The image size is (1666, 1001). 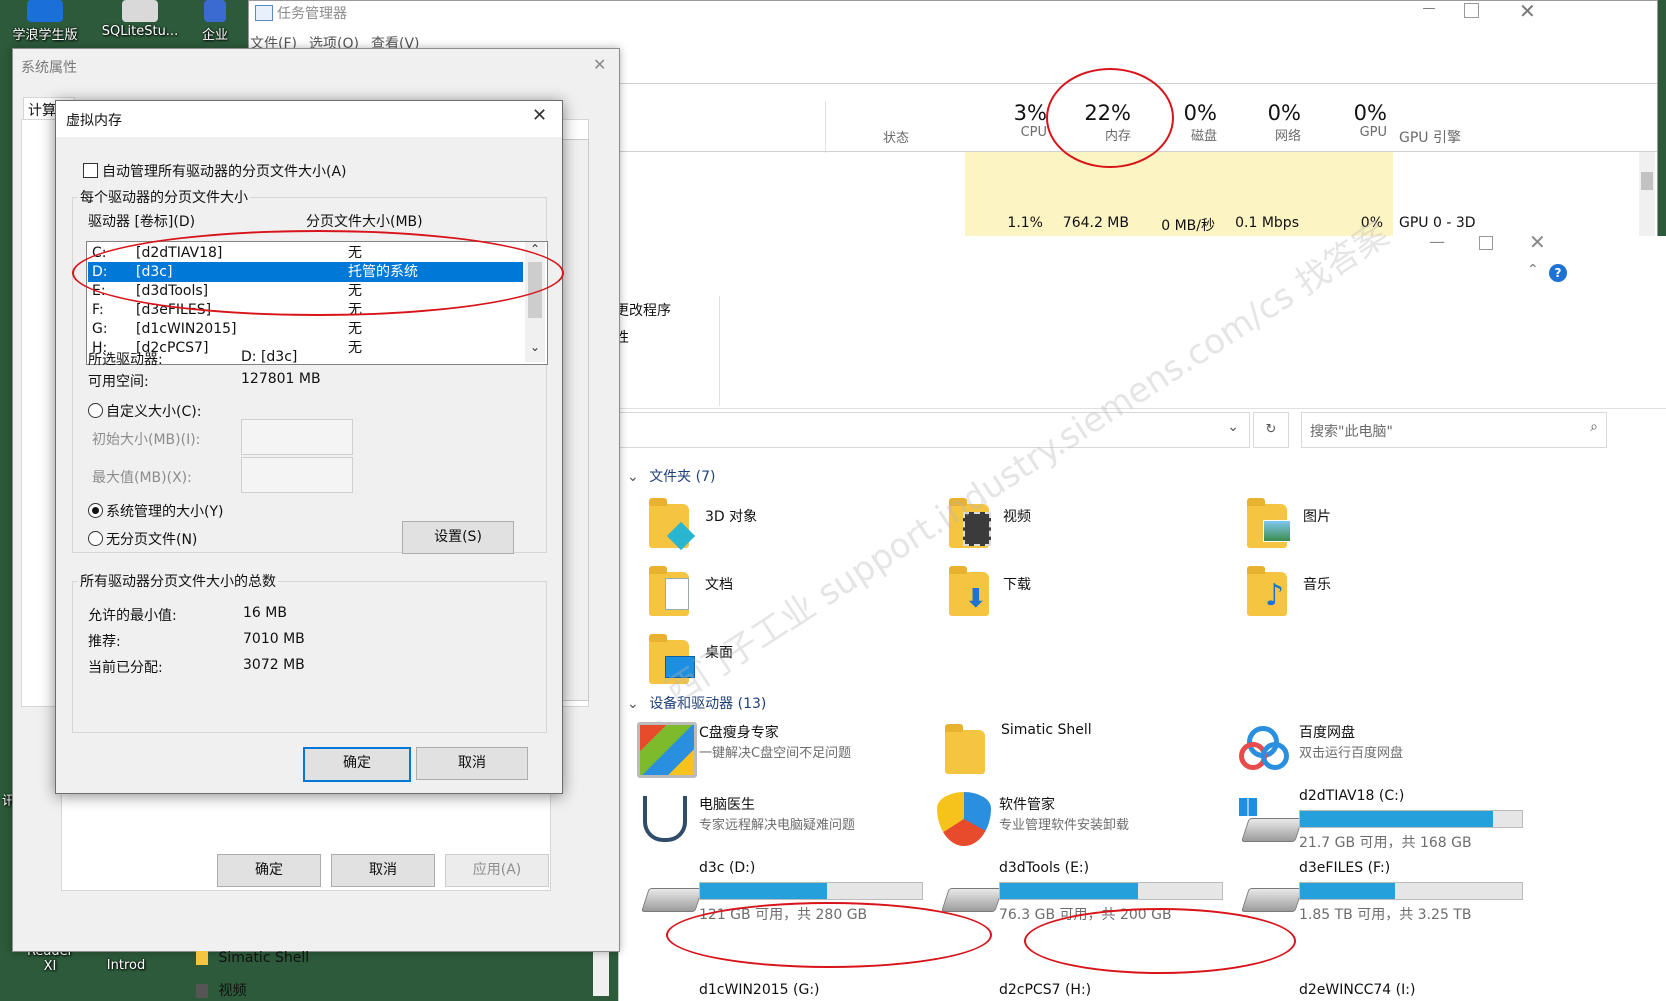 What do you see at coordinates (312, 14) in the screenshot?
I see `window-title: 任务管理器` at bounding box center [312, 14].